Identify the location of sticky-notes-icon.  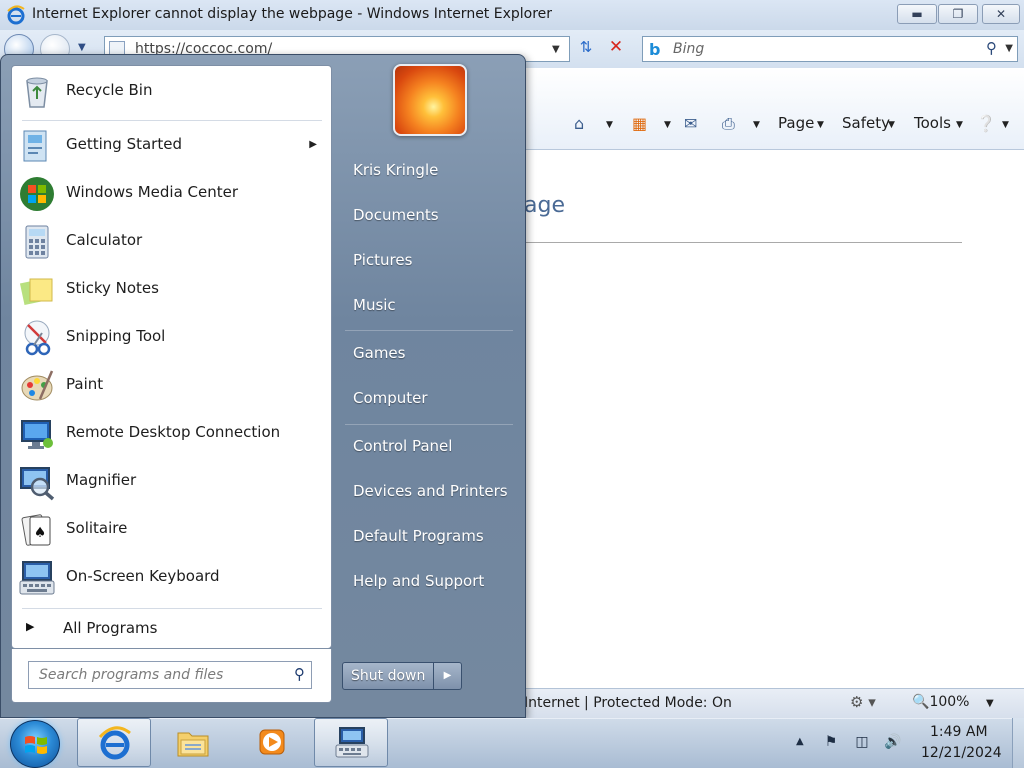
(36, 292).